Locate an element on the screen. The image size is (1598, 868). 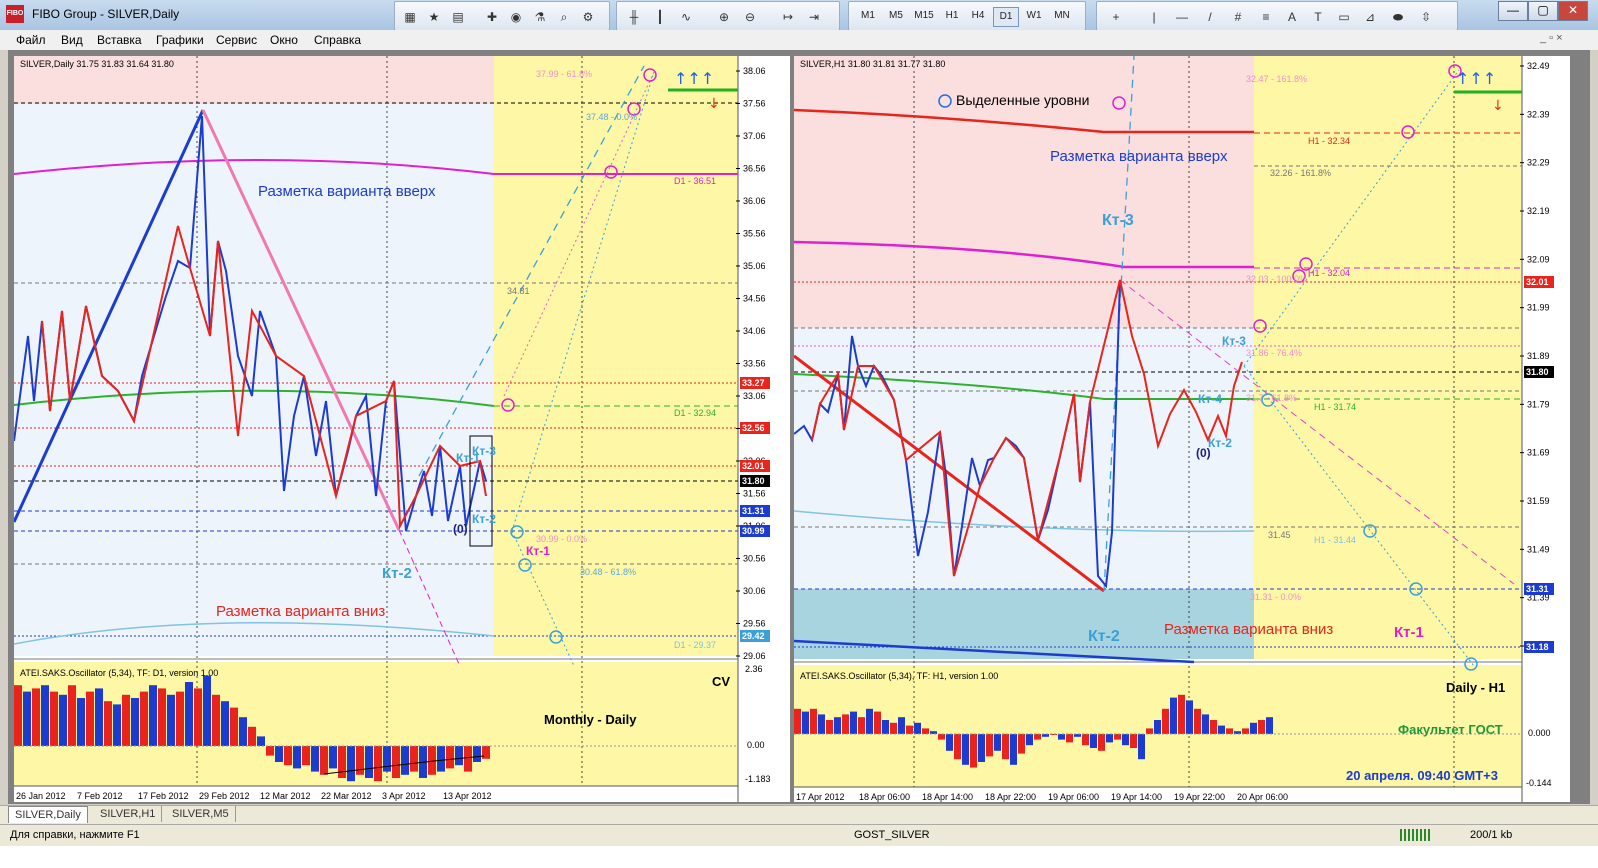
arrows-dropdown-icon: ⇳ is located at coordinates (1426, 17).